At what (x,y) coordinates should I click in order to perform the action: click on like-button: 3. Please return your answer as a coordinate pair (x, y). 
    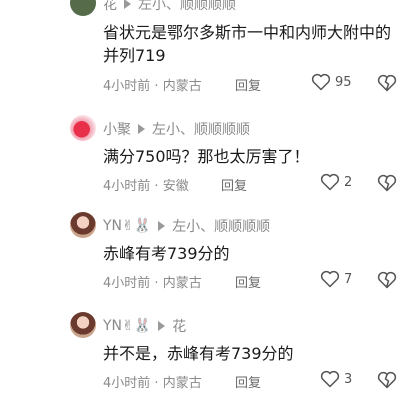
    Looking at the image, I should click on (336, 379).